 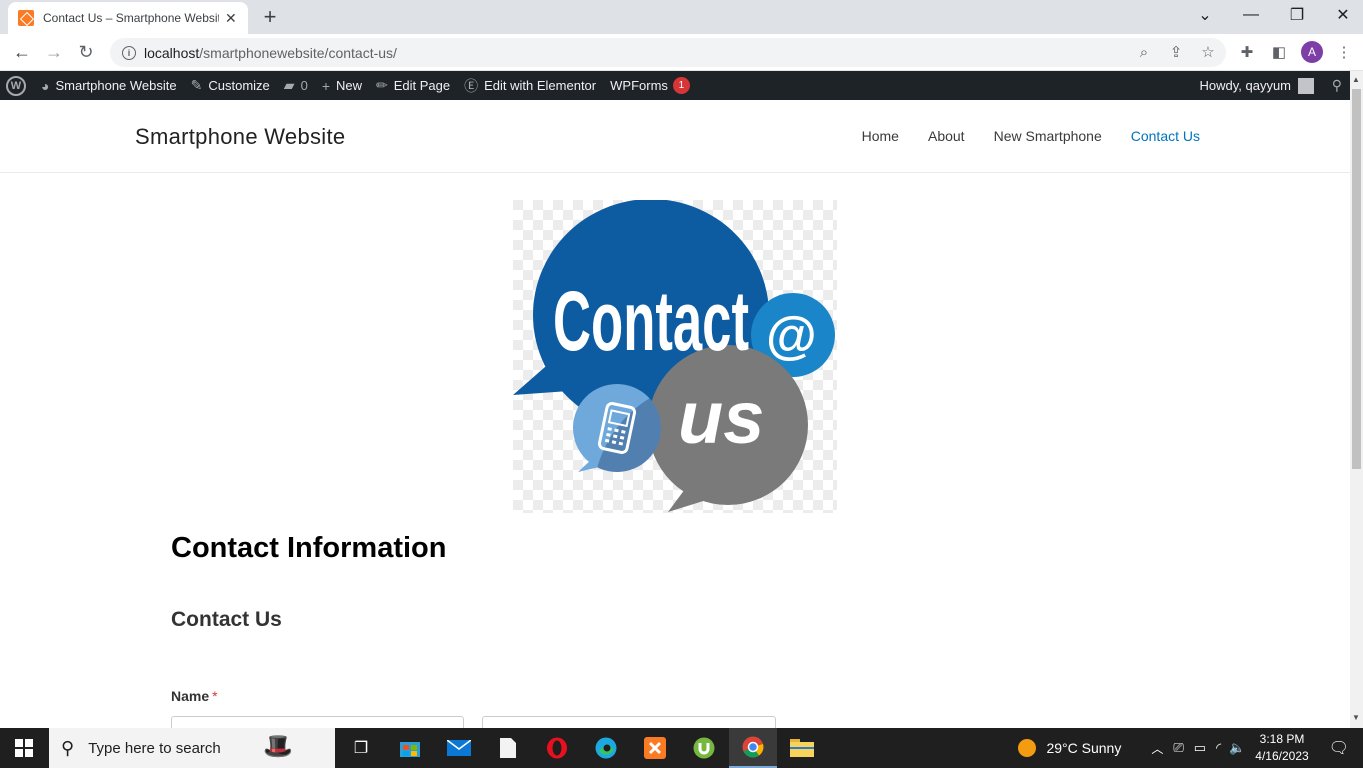 I want to click on search-magnifier-icon: ⚲, so click(x=68, y=747).